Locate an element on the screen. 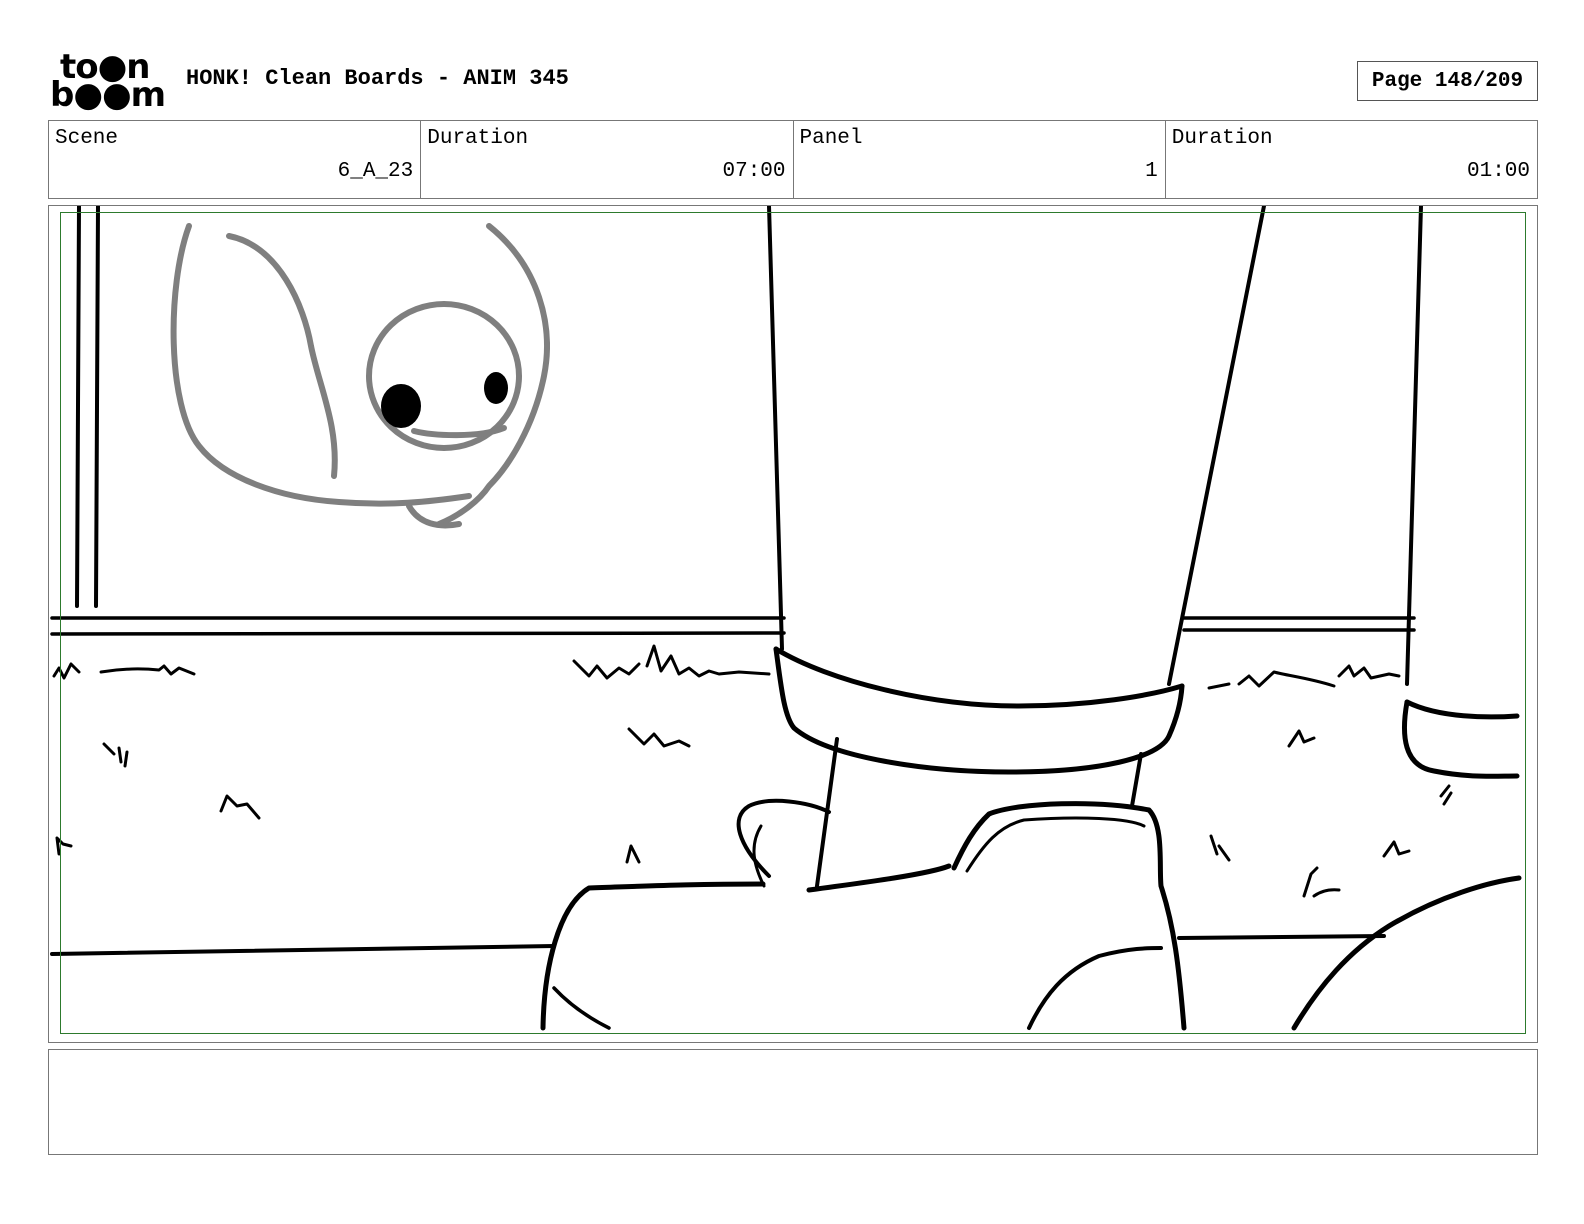  panel-duration-value: 01:00 is located at coordinates (1498, 171).